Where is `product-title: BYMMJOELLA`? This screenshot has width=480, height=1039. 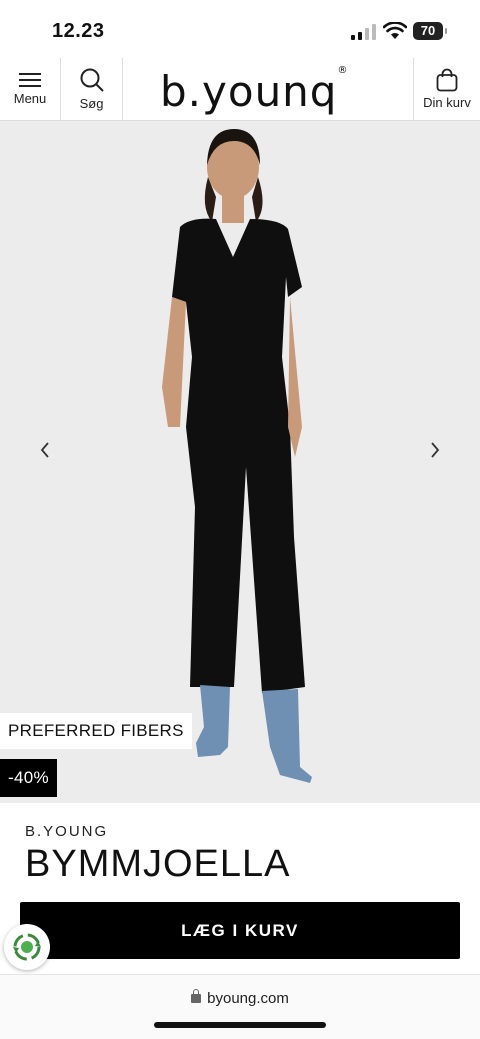 product-title: BYMMJOELLA is located at coordinates (158, 864).